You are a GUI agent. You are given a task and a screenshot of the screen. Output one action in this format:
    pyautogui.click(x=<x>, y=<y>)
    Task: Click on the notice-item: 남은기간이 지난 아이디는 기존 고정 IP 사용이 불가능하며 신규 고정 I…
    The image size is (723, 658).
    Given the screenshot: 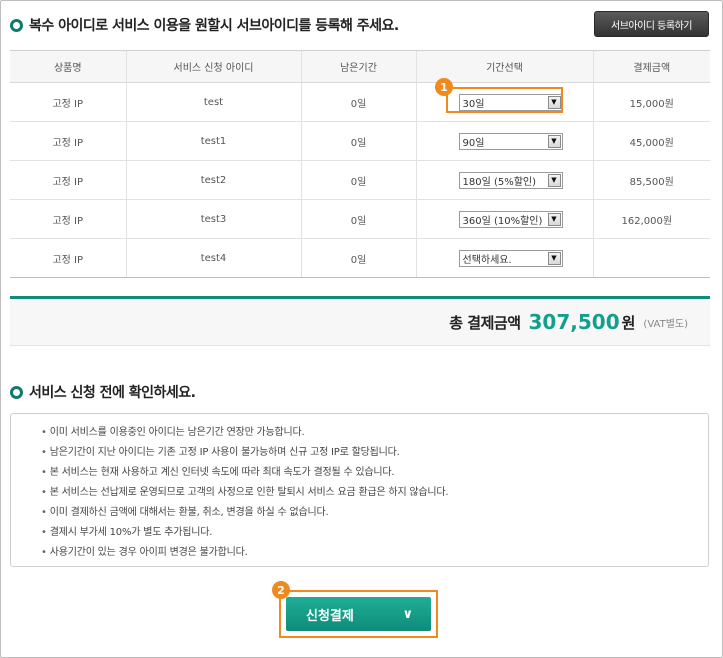 What is the action you would take?
    pyautogui.click(x=374, y=453)
    